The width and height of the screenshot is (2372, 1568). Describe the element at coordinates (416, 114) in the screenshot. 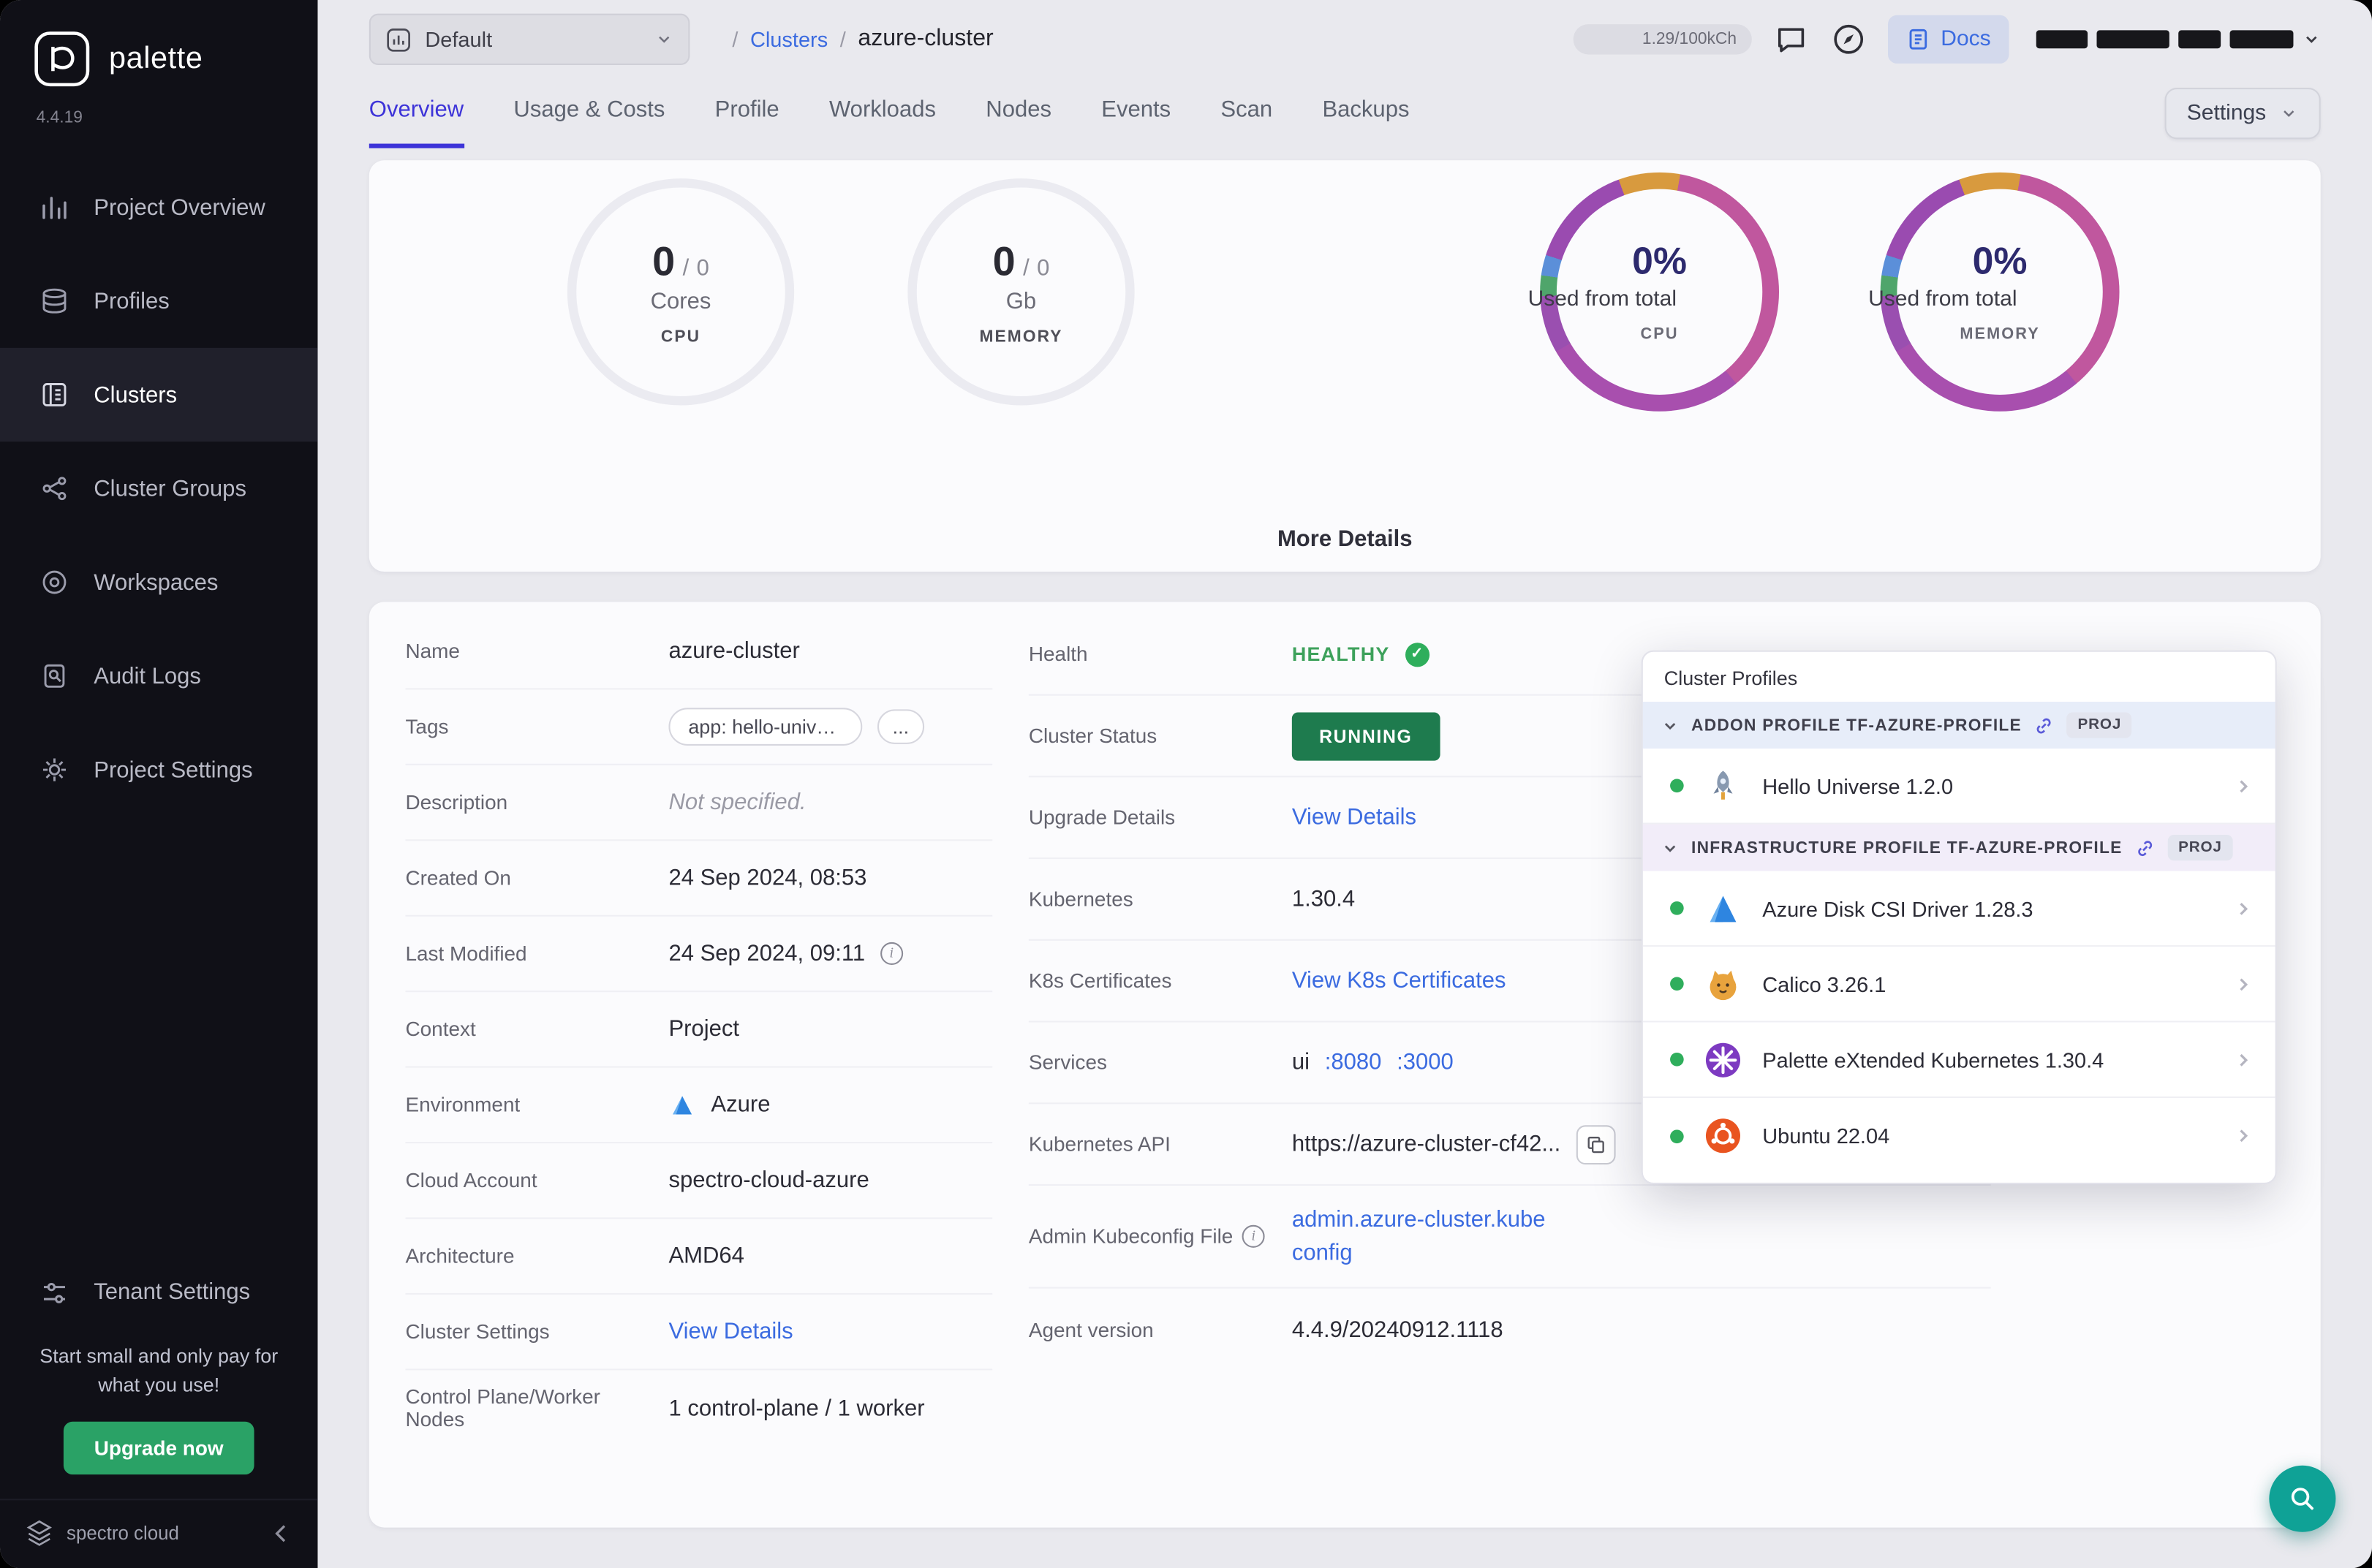

I see `tab-overview: Overview` at that location.